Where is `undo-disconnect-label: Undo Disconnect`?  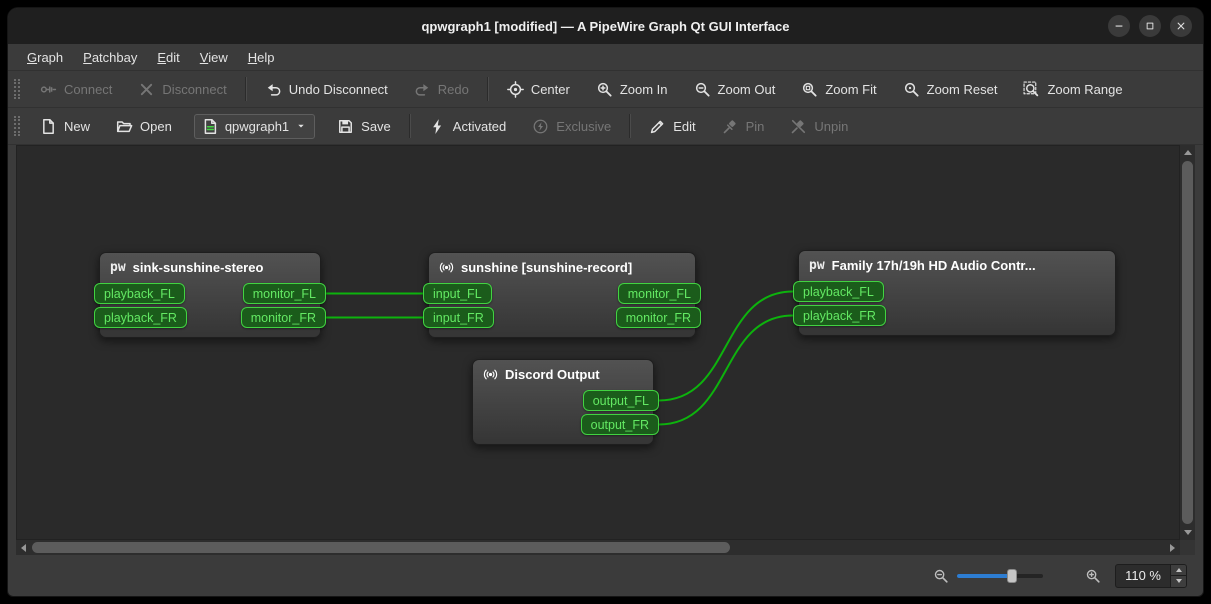
undo-disconnect-label: Undo Disconnect is located at coordinates (338, 89).